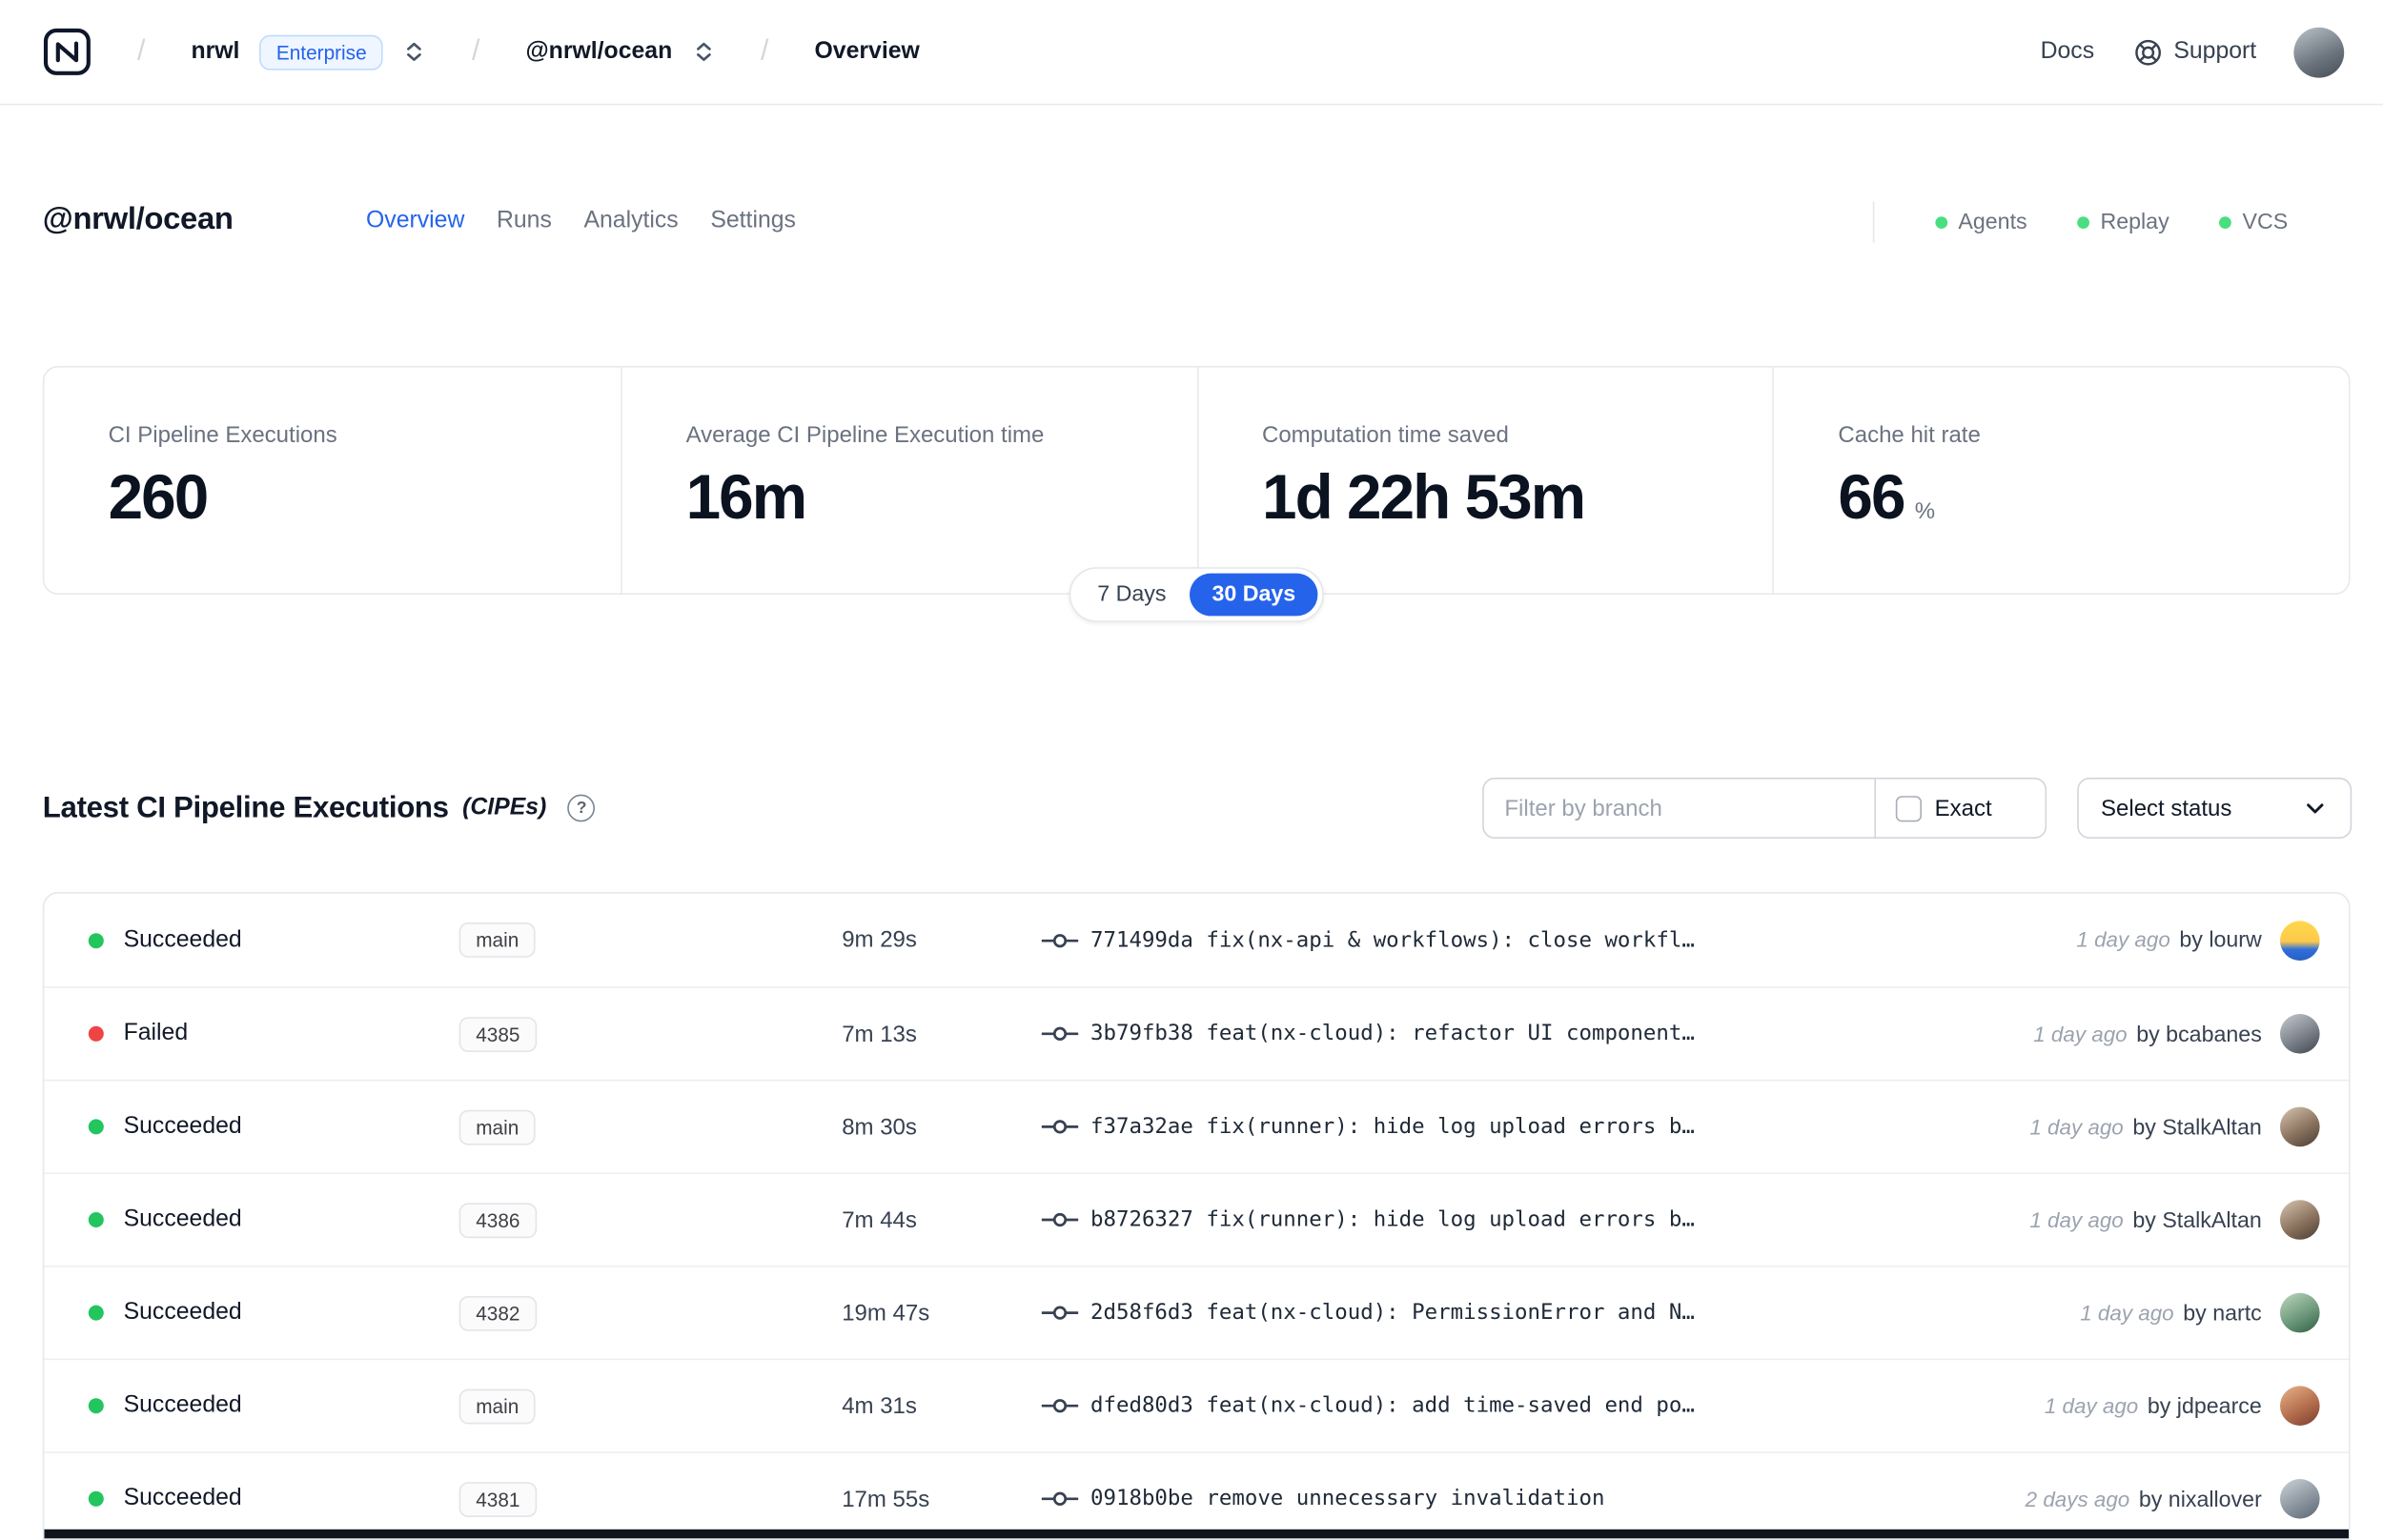 The width and height of the screenshot is (2383, 1540). What do you see at coordinates (498, 1034) in the screenshot?
I see `branch-badge: 4385` at bounding box center [498, 1034].